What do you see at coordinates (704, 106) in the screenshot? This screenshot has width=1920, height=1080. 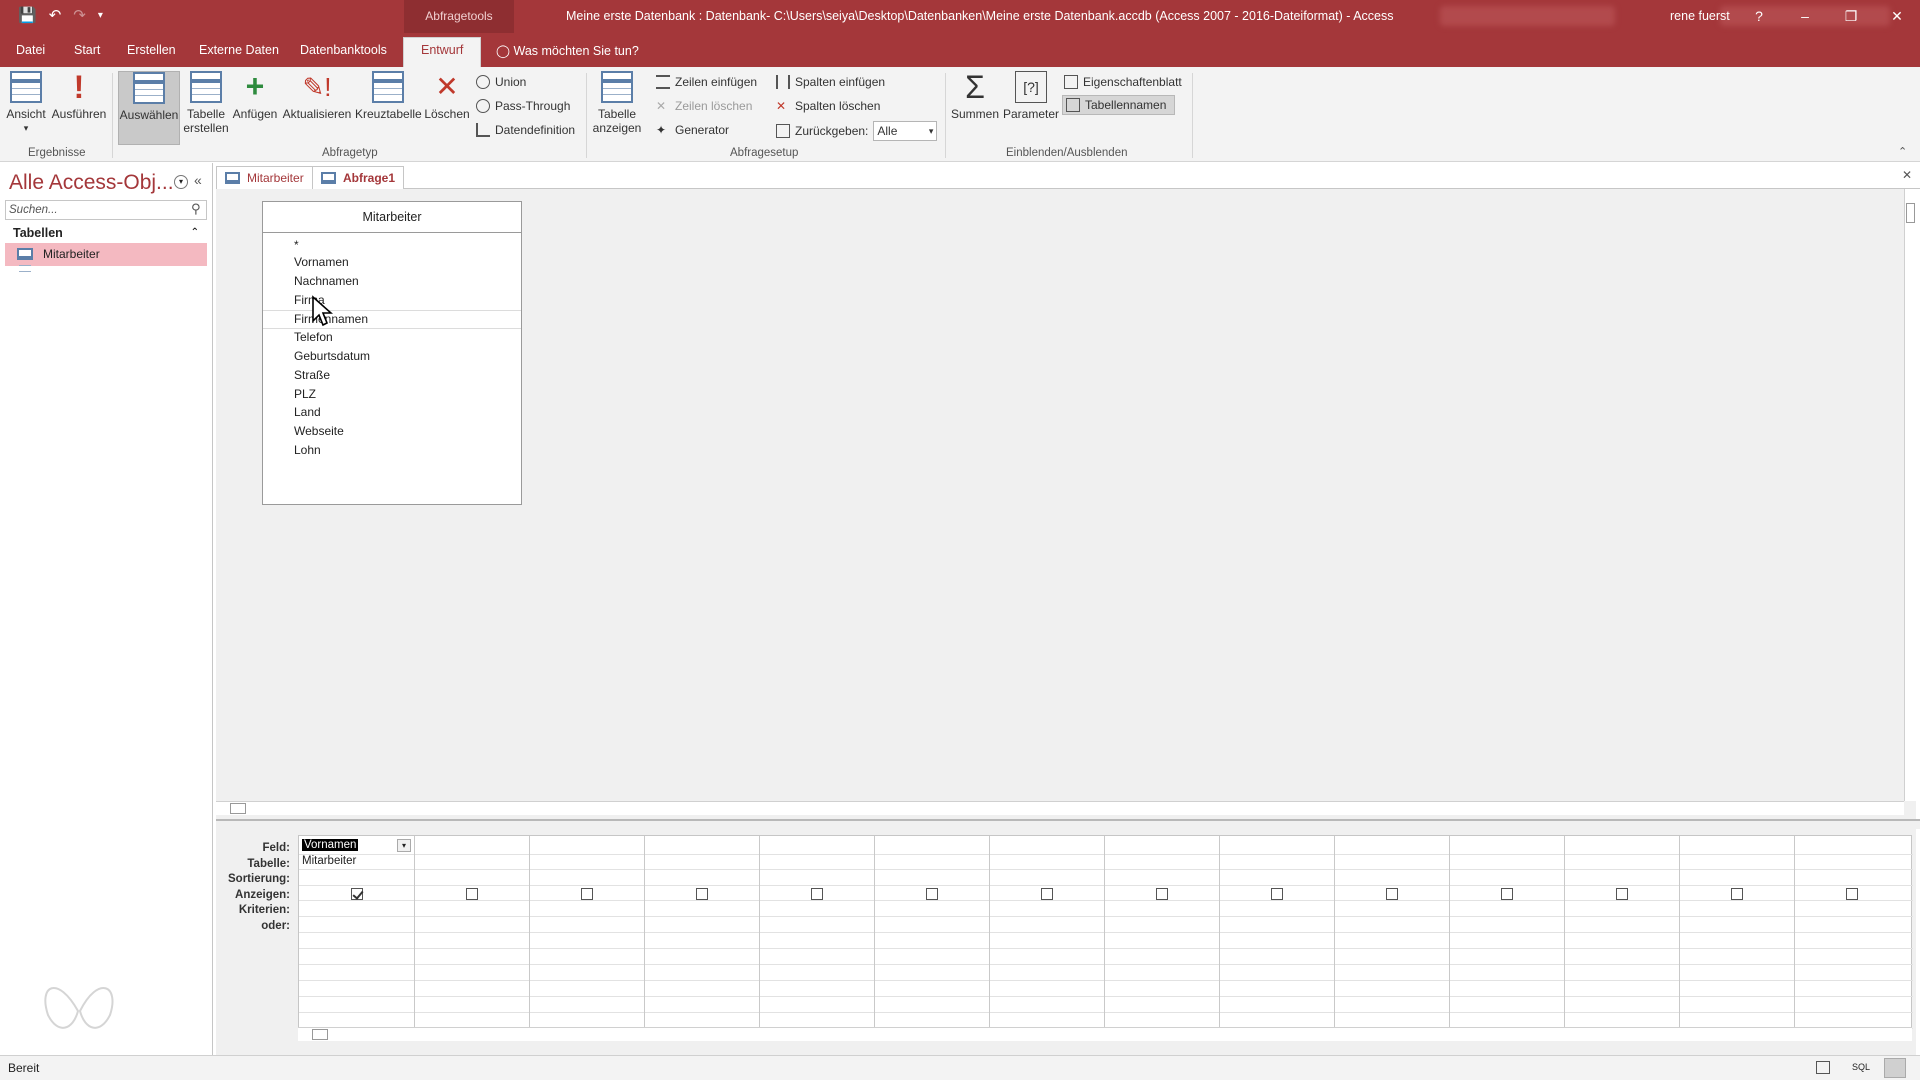 I see `zeilen-loeschen-button: ✕ Zeilen löschen` at bounding box center [704, 106].